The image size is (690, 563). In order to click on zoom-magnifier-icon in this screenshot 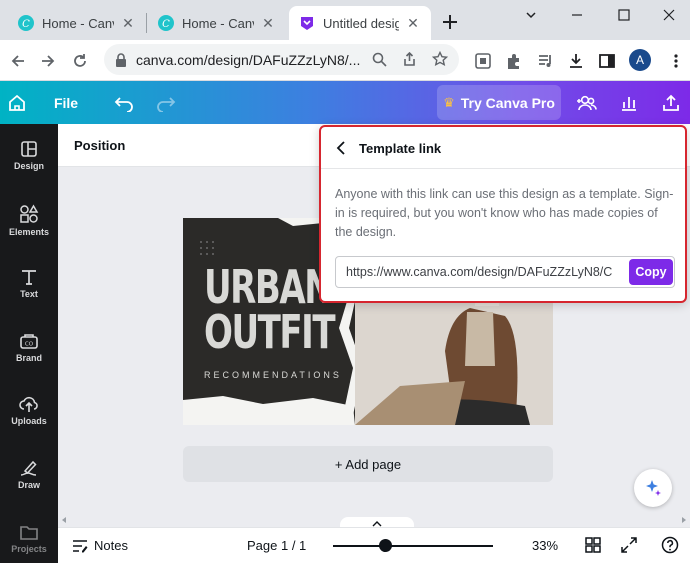, I will do `click(379, 59)`.